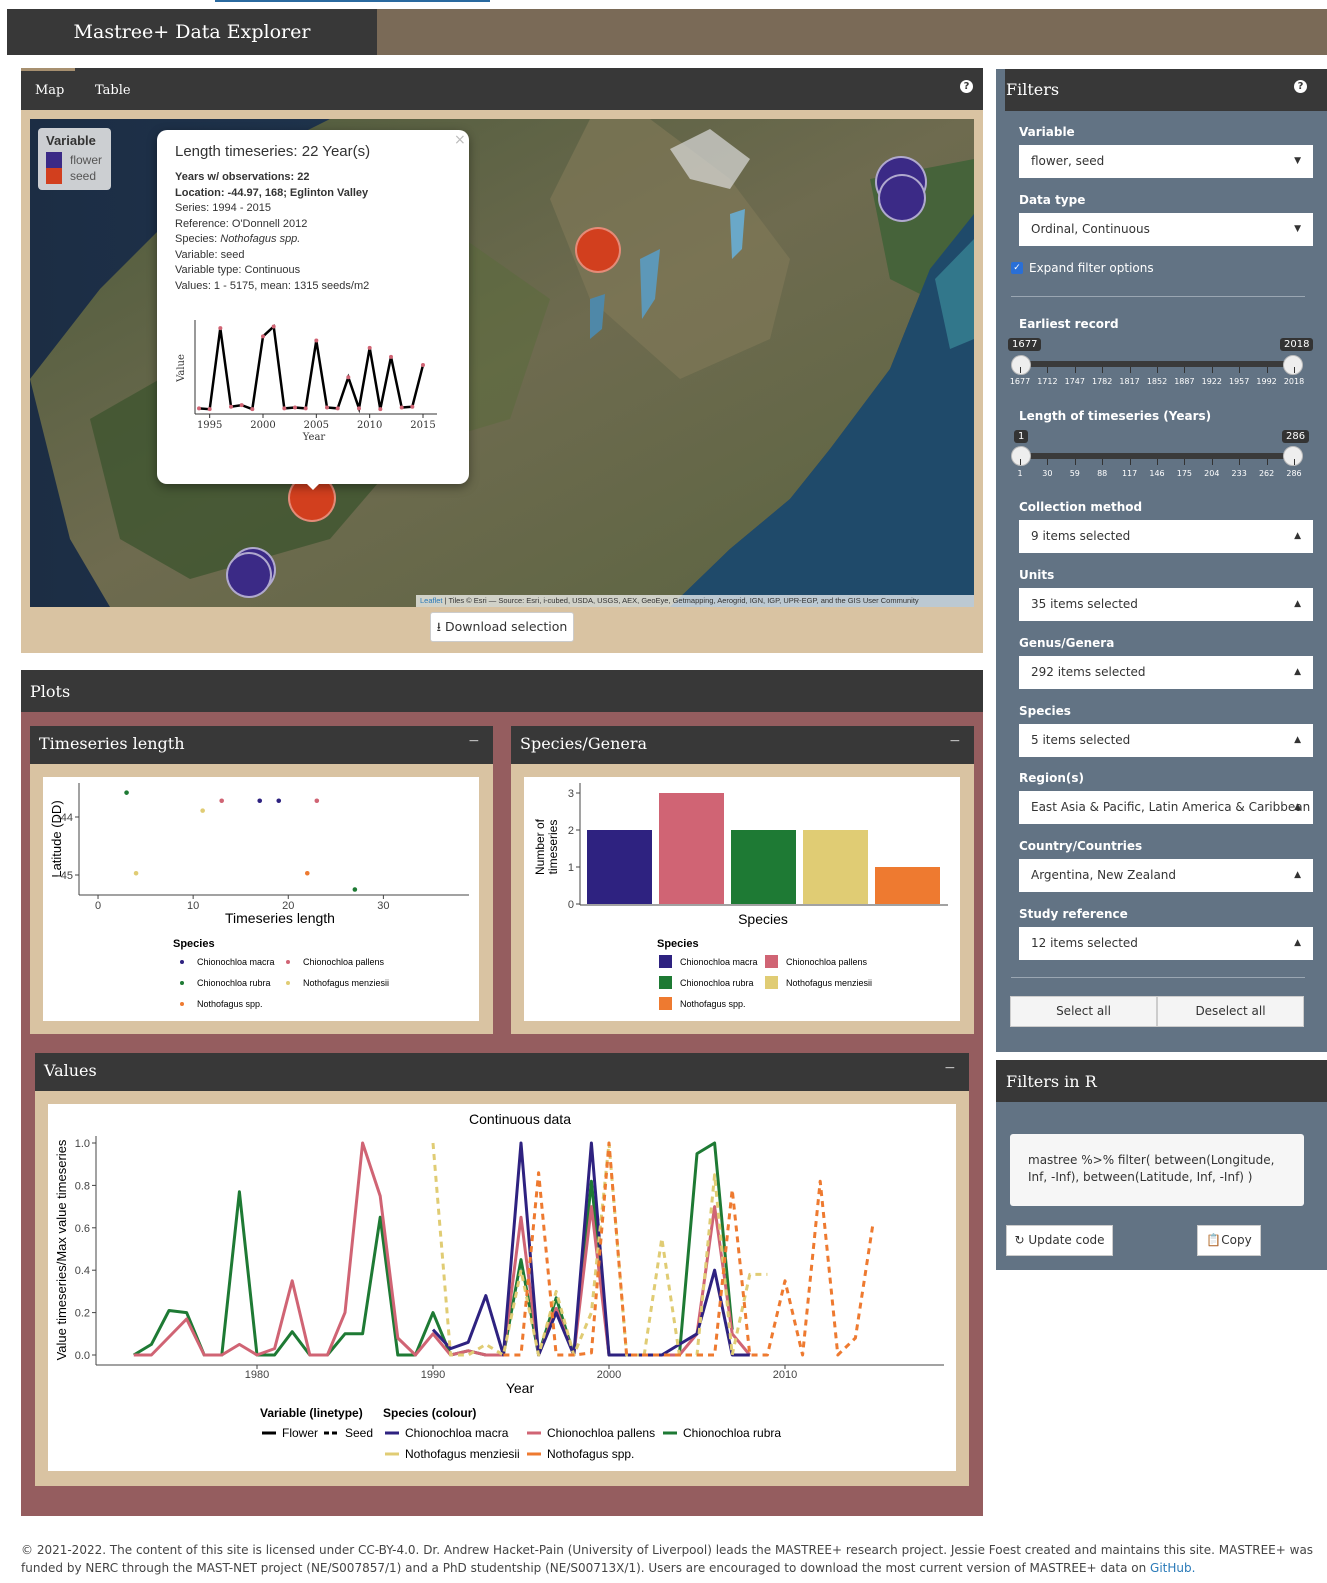 The image size is (1327, 1583). What do you see at coordinates (83, 176) in the screenshot?
I see `legend-label-seed: seed` at bounding box center [83, 176].